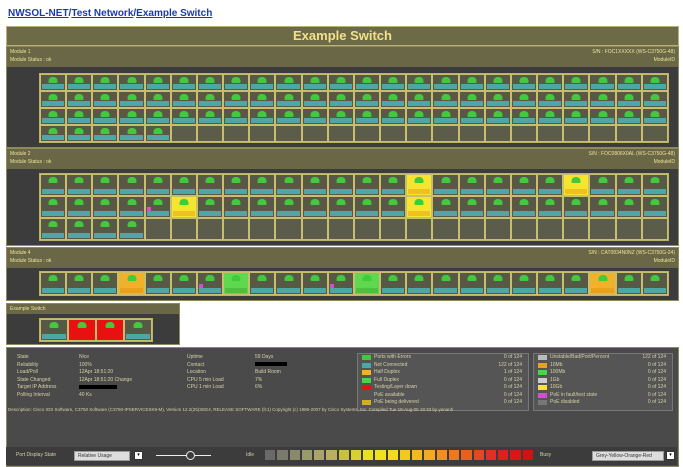 The width and height of the screenshot is (683, 467). What do you see at coordinates (38, 13) in the screenshot?
I see `breadcrumb-link-network: NWSOL-NET` at bounding box center [38, 13].